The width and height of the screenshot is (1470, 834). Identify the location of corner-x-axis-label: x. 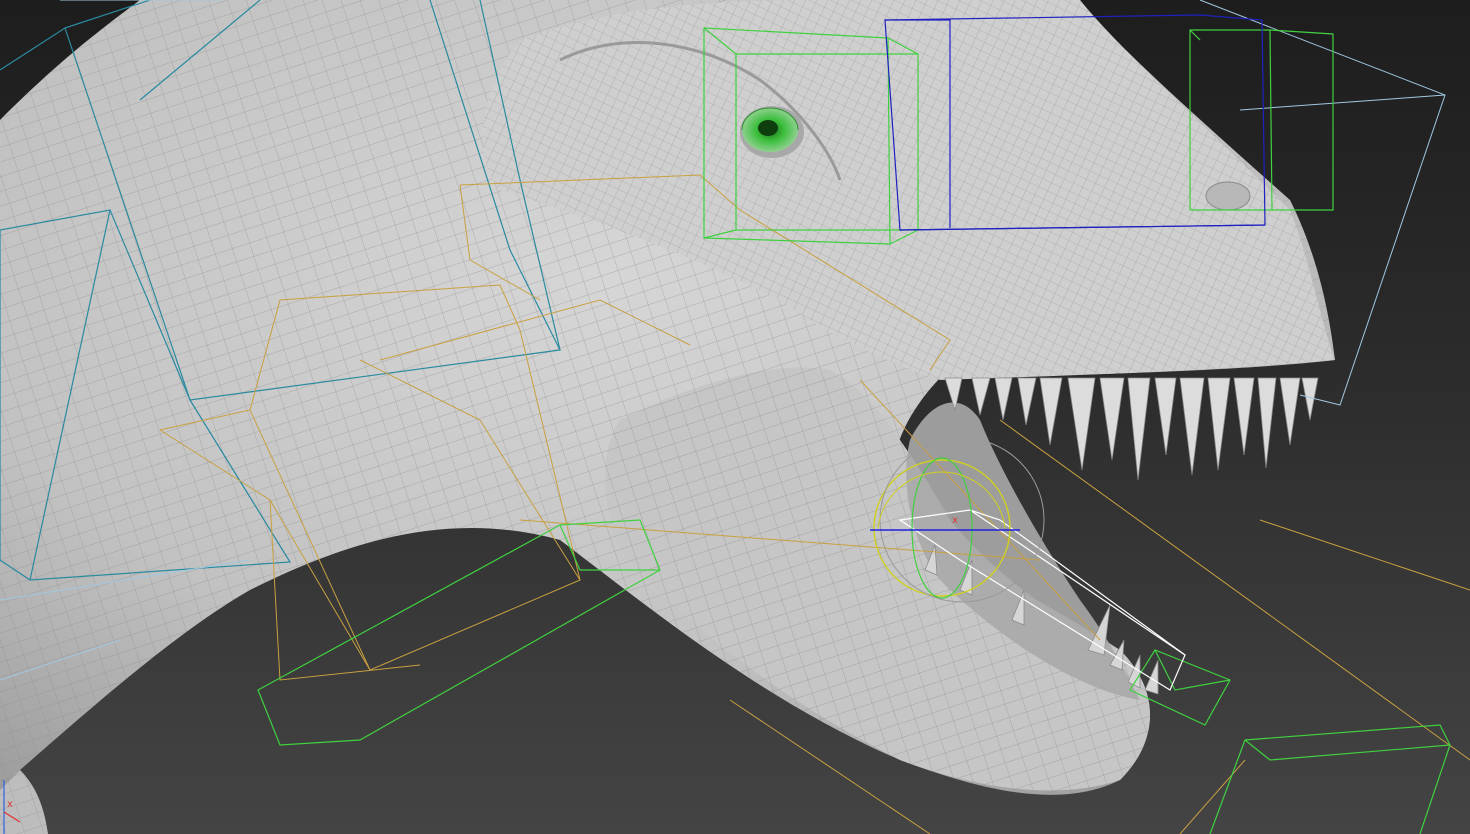
(10, 804).